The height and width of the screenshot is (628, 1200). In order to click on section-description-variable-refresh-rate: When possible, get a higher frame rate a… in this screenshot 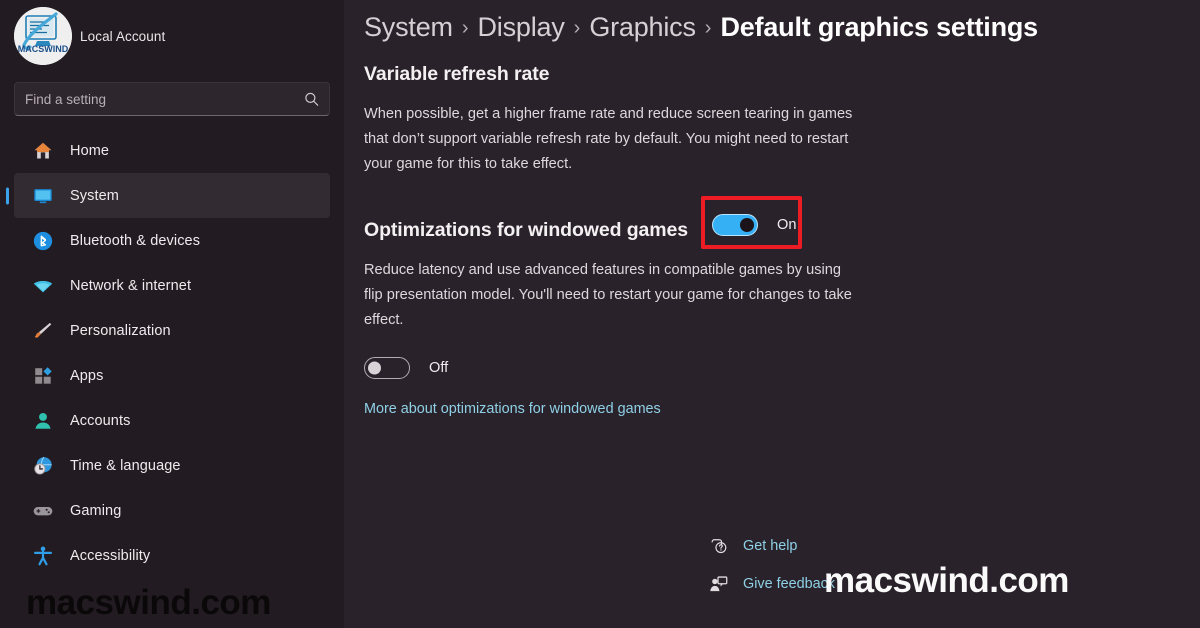, I will do `click(608, 139)`.